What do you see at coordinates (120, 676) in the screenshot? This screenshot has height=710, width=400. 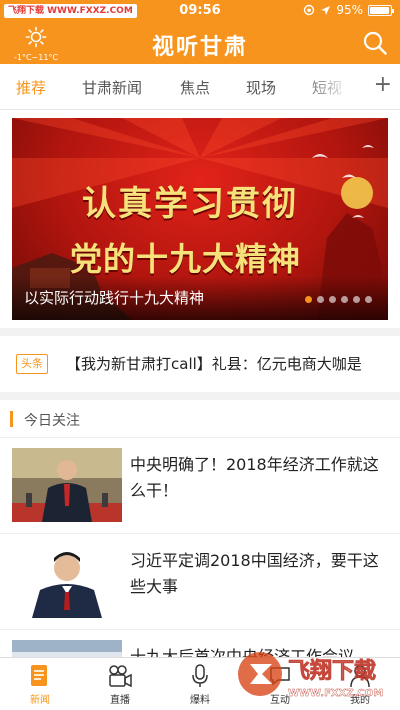 I see `video-camera-icon` at bounding box center [120, 676].